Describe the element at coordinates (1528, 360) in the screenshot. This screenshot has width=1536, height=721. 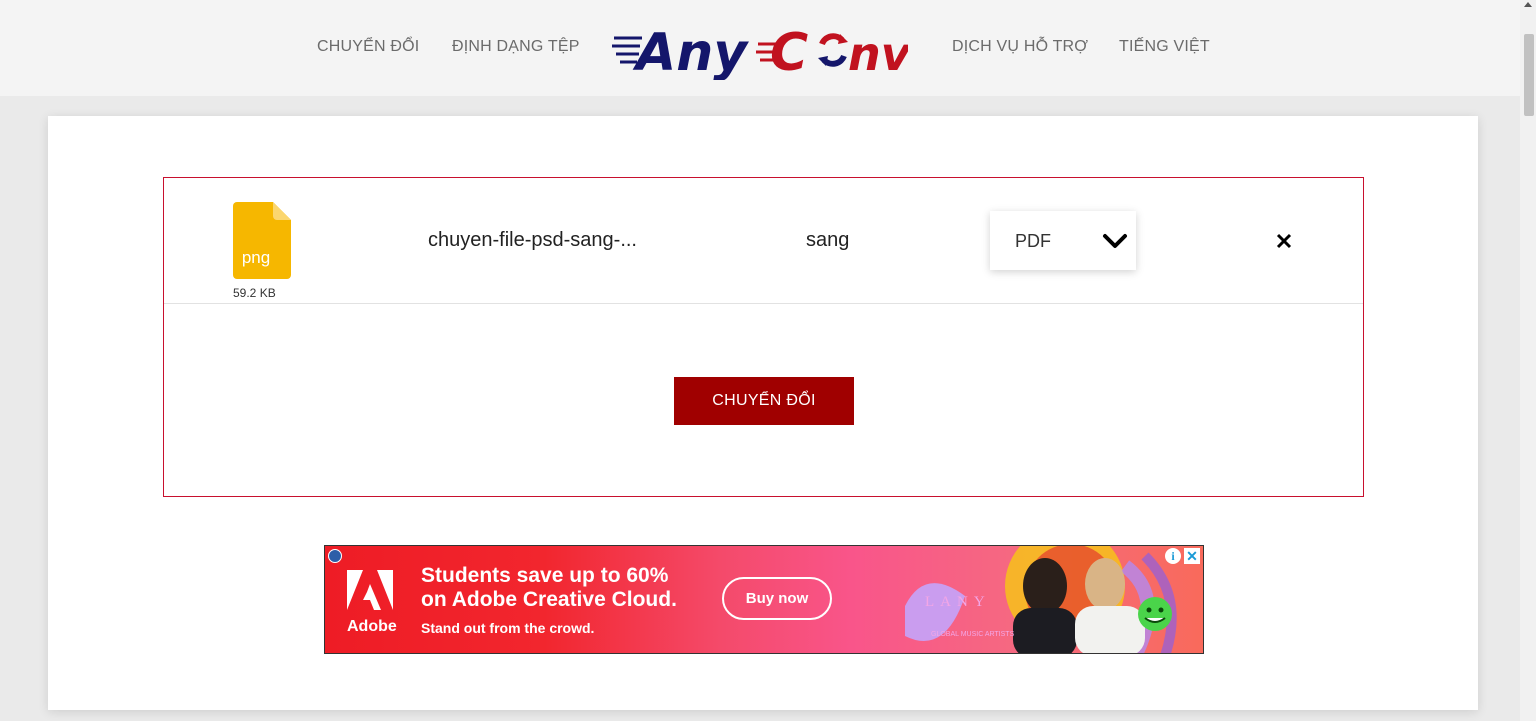
I see `page-scrollbar` at that location.